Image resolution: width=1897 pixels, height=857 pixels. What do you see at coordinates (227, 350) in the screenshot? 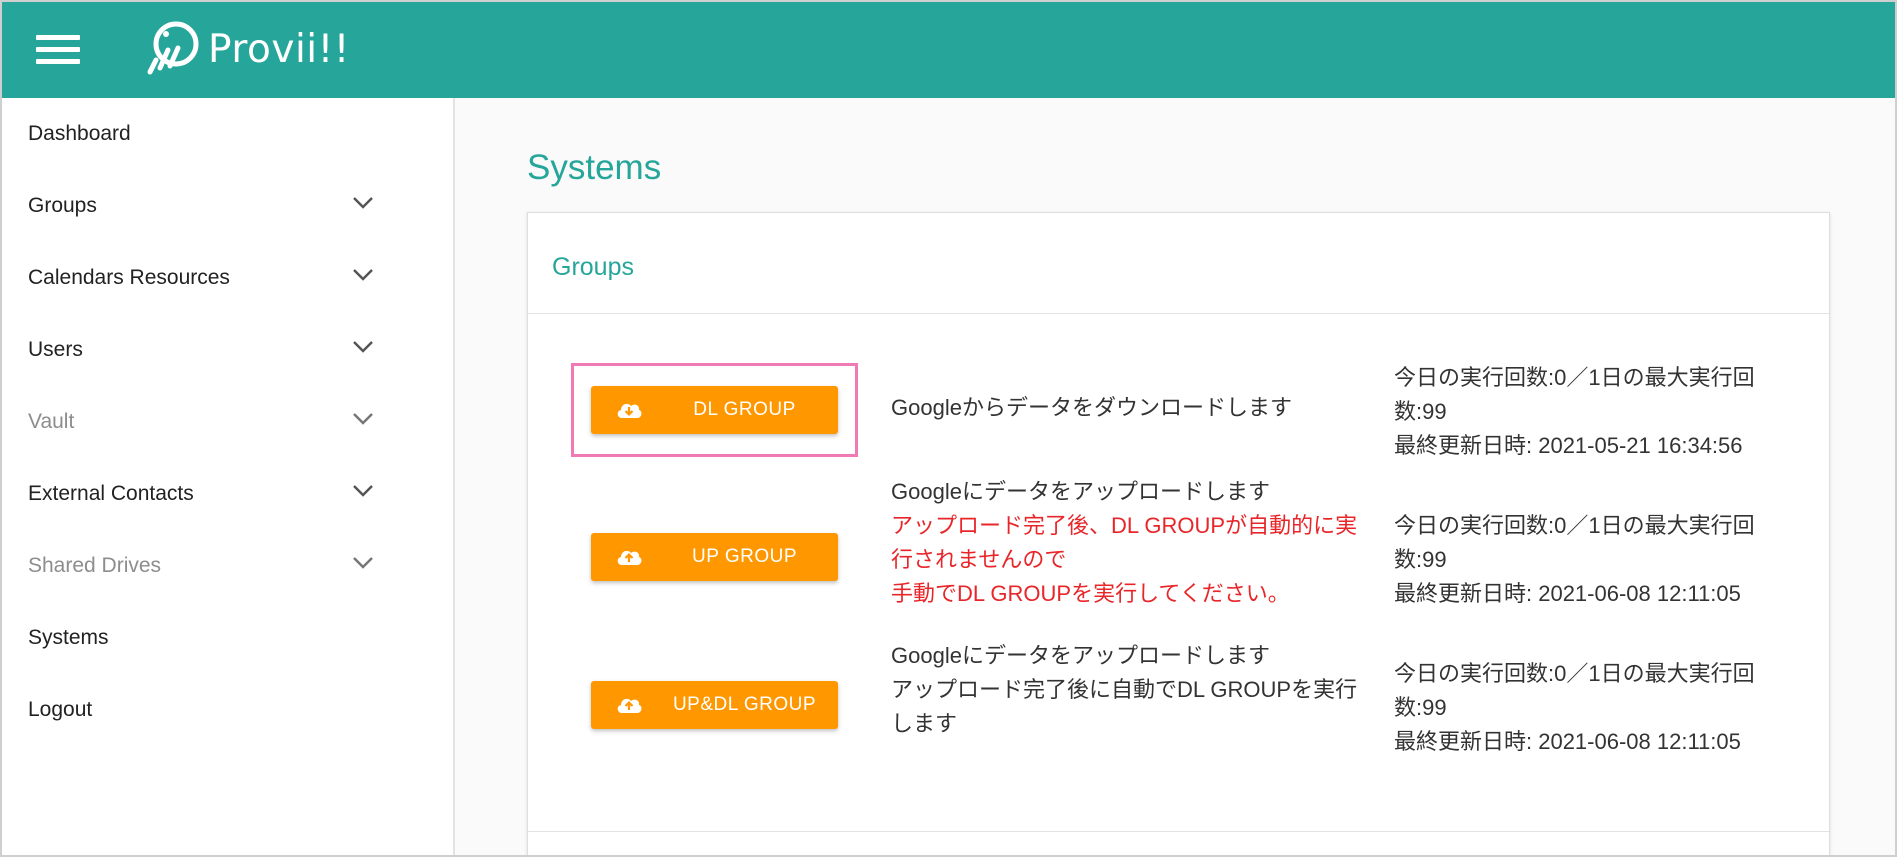
I see `sidebar-item-users: Users` at bounding box center [227, 350].